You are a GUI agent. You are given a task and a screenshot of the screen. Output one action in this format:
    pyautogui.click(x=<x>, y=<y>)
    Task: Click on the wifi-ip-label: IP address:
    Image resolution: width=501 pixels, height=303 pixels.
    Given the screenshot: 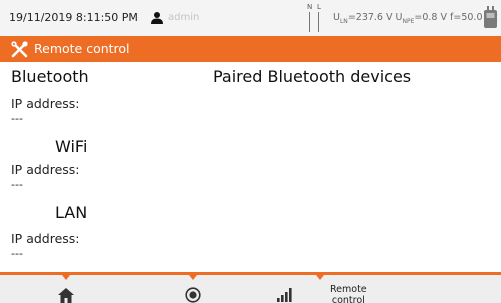 What is the action you would take?
    pyautogui.click(x=45, y=169)
    